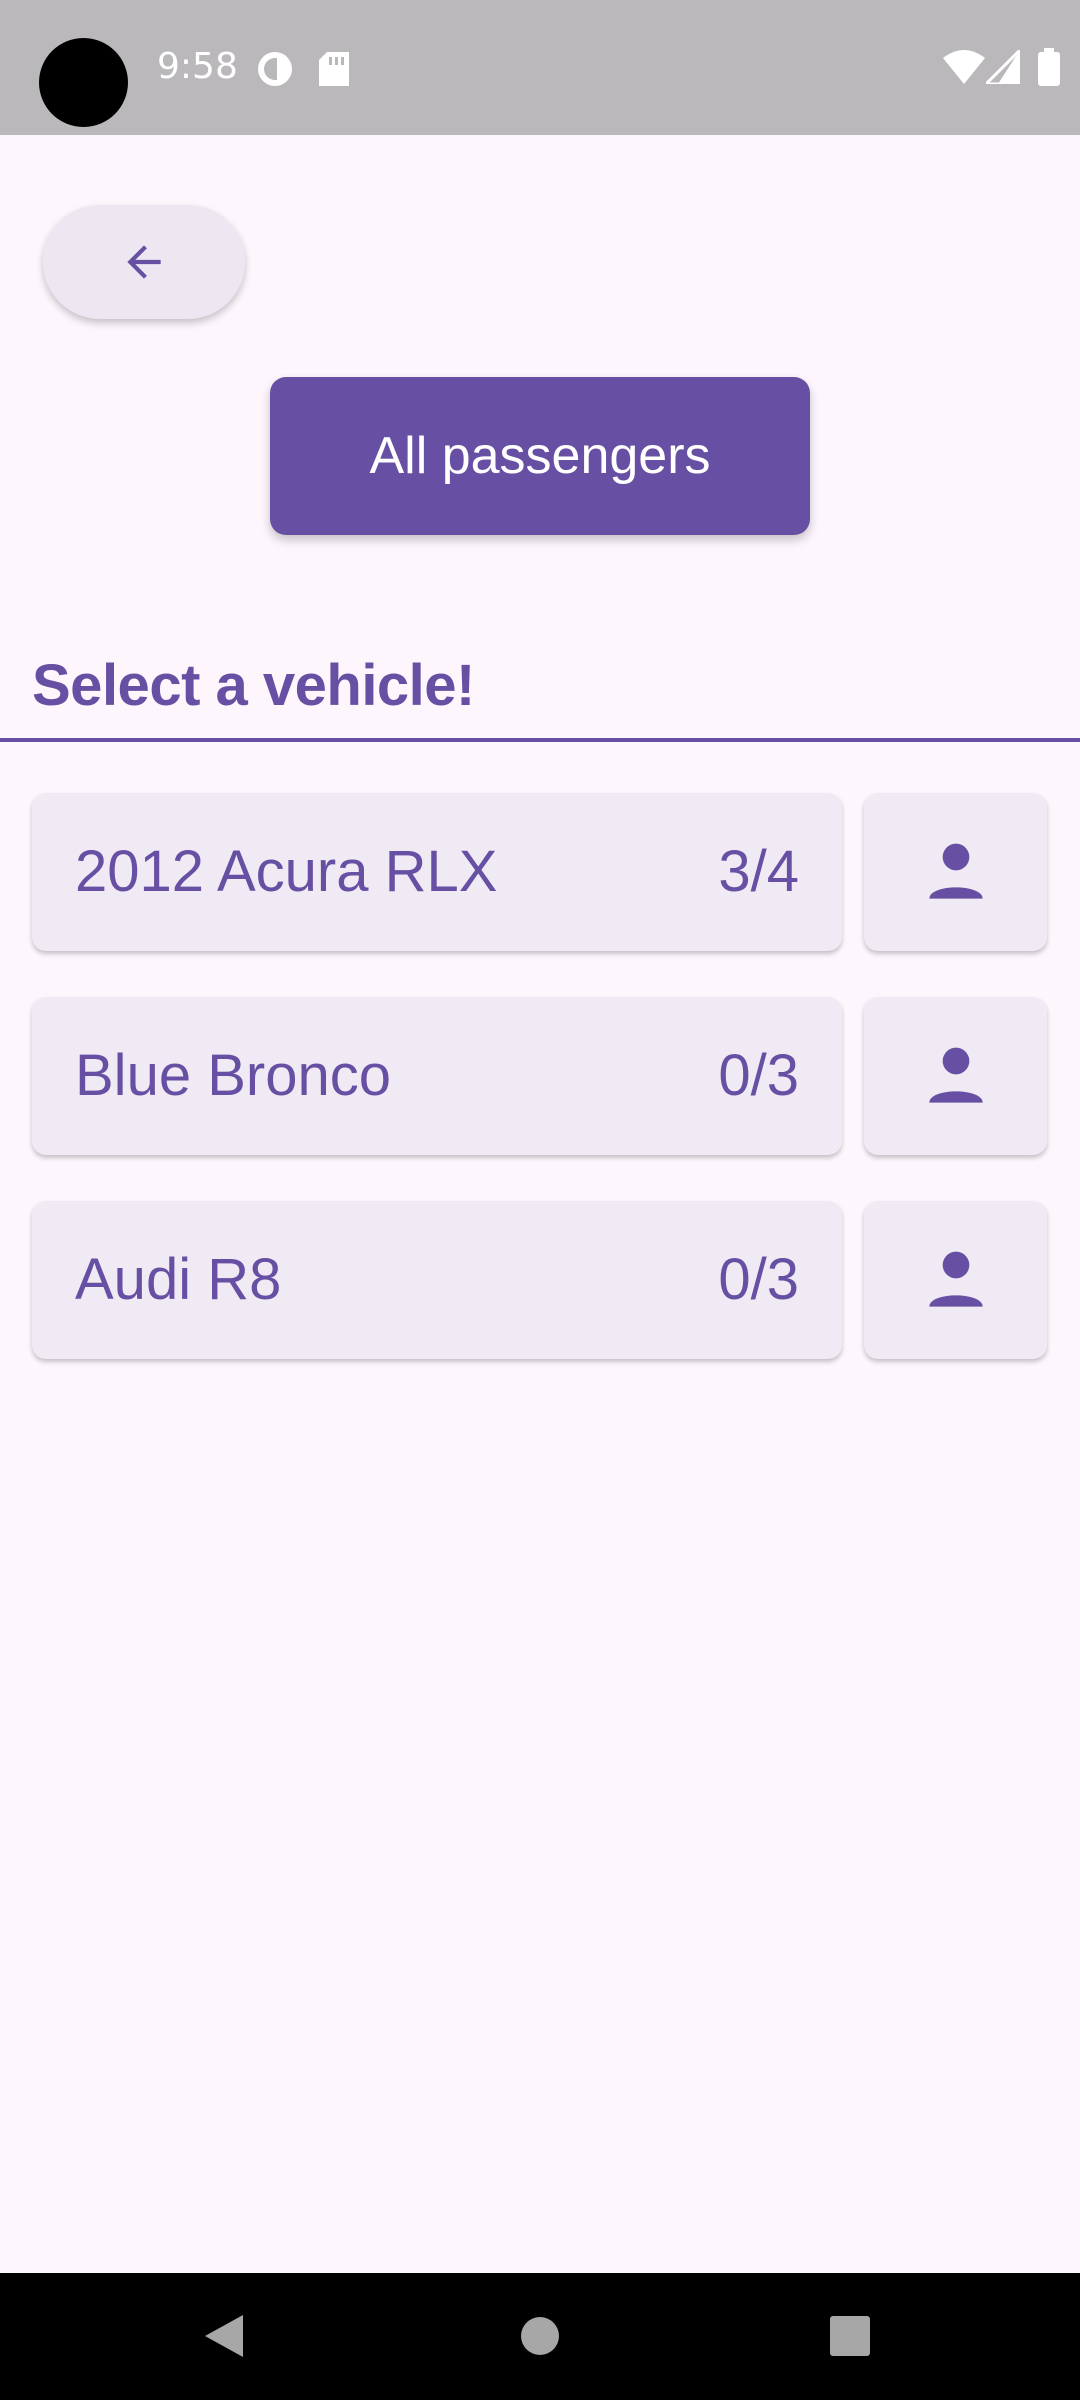  I want to click on cellular-signal-icon, so click(1003, 67).